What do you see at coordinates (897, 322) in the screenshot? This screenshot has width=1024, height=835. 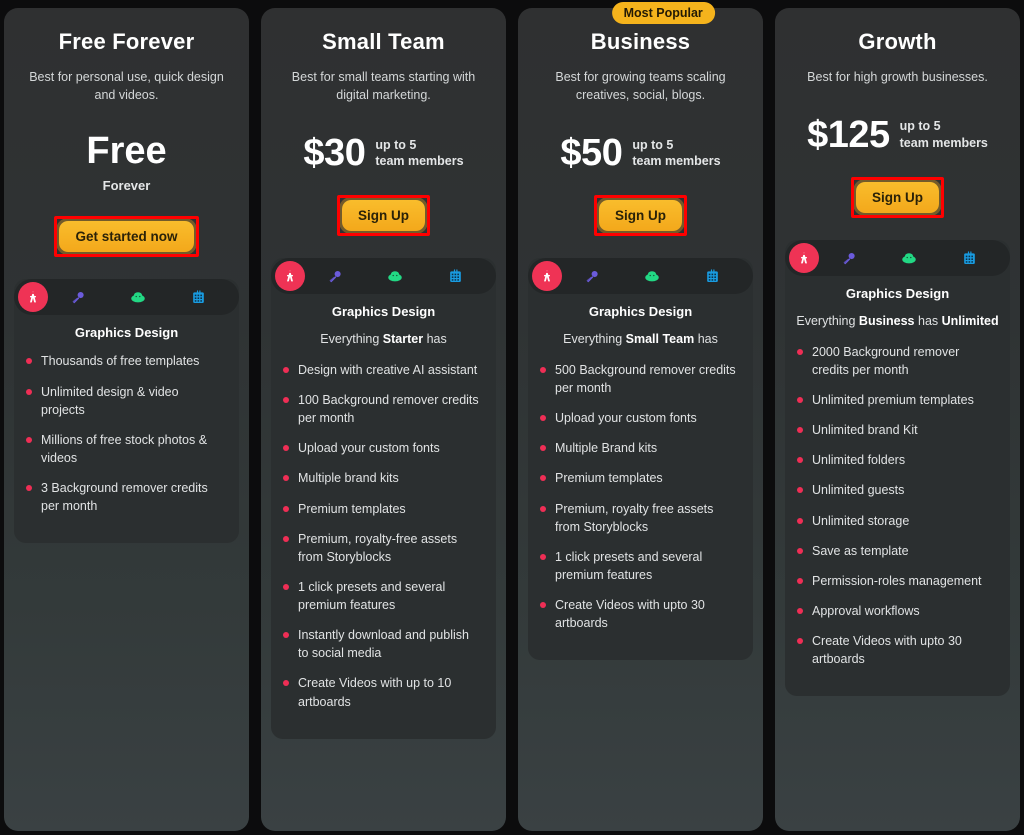 I see `feature-inherit-note: Everything Business has Unlimited` at bounding box center [897, 322].